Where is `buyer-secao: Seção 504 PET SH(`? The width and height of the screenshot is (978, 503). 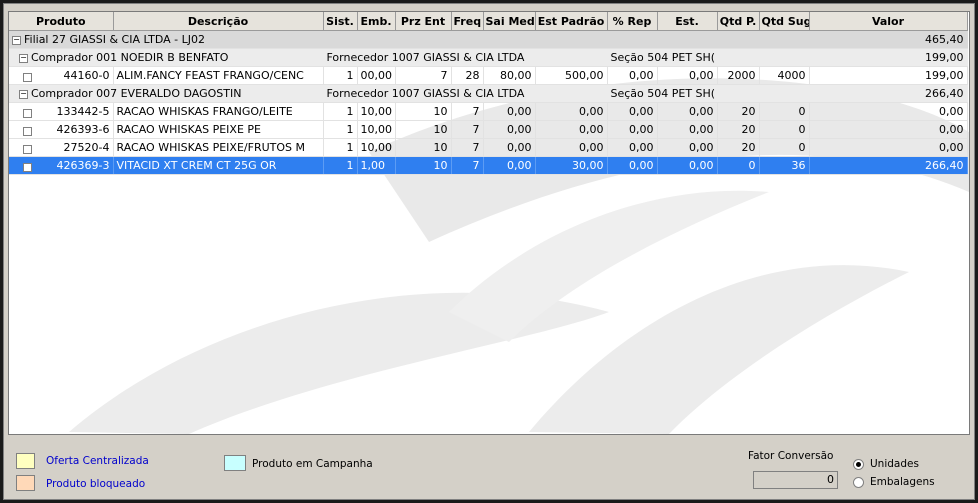
buyer-secao: Seção 504 PET SH( is located at coordinates (708, 57).